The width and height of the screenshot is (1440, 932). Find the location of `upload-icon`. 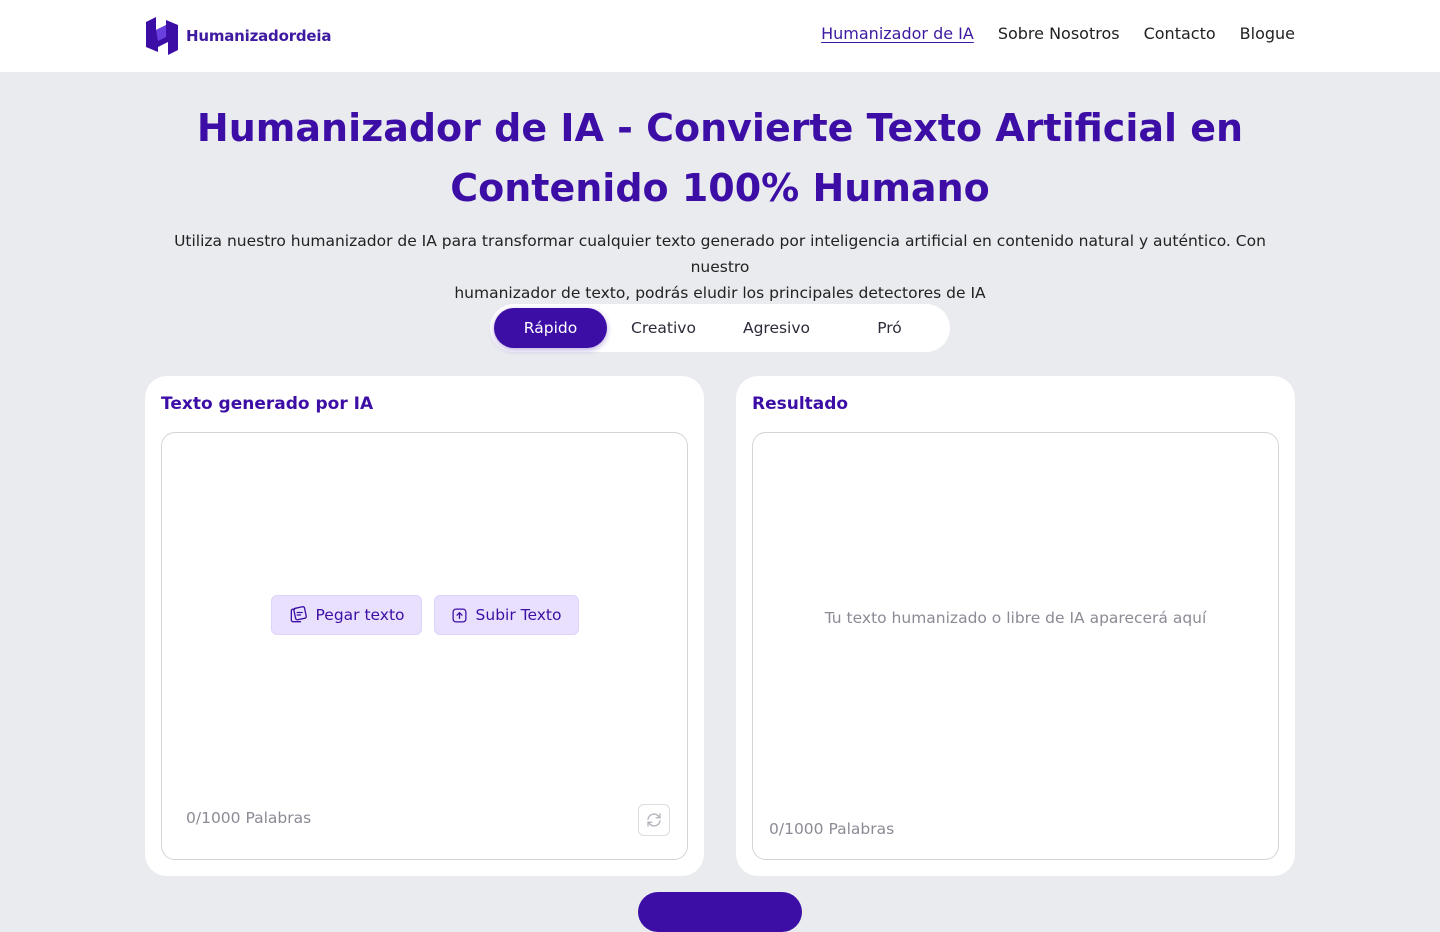

upload-icon is located at coordinates (459, 615).